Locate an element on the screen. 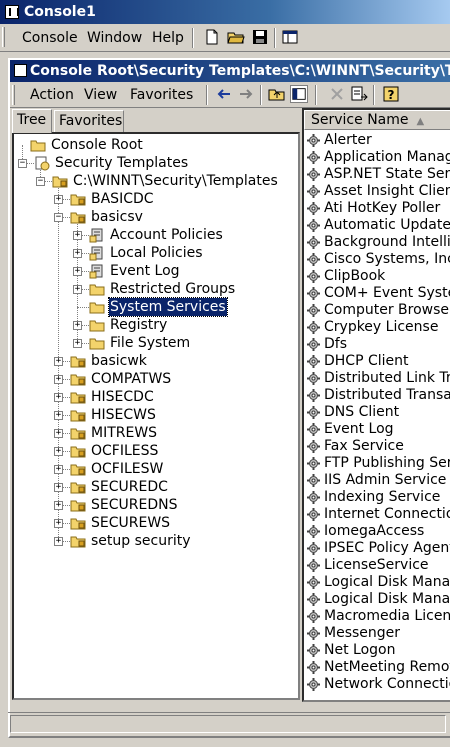 The height and width of the screenshot is (747, 450). service-name: DNS Client is located at coordinates (362, 412).